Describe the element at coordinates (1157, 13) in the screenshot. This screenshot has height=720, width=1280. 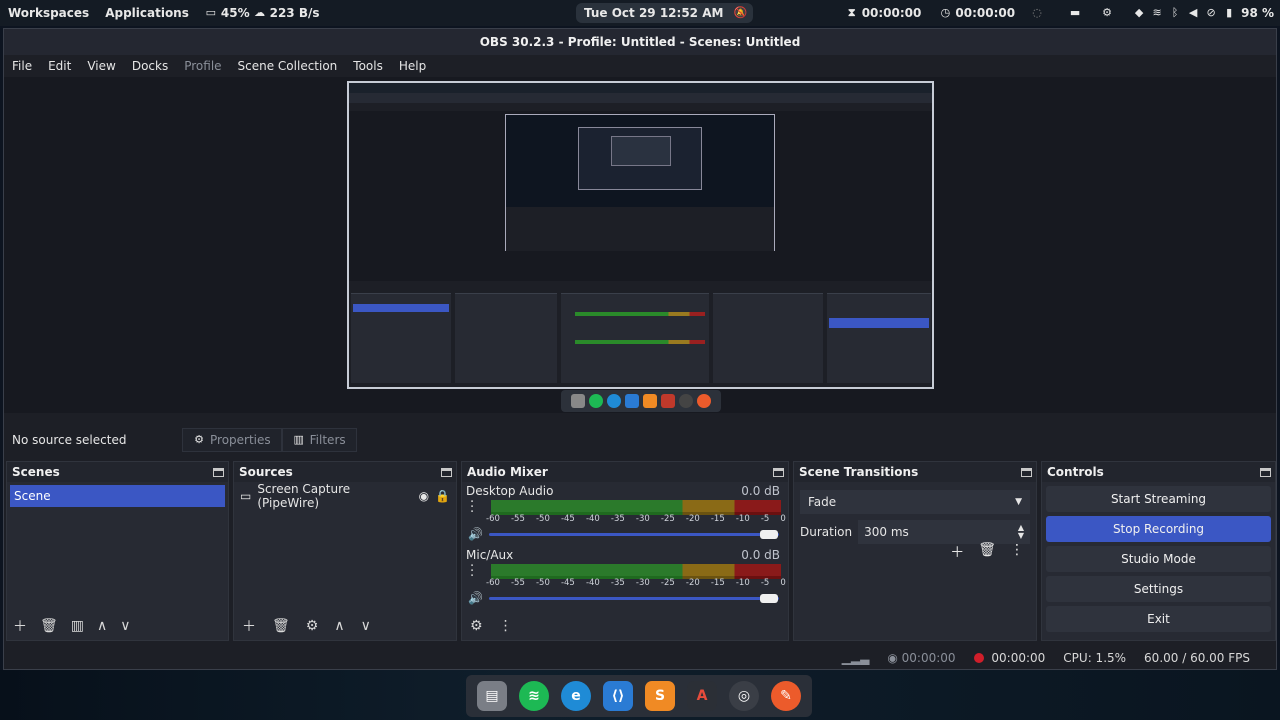
I see `wifi-icon: ≋` at that location.